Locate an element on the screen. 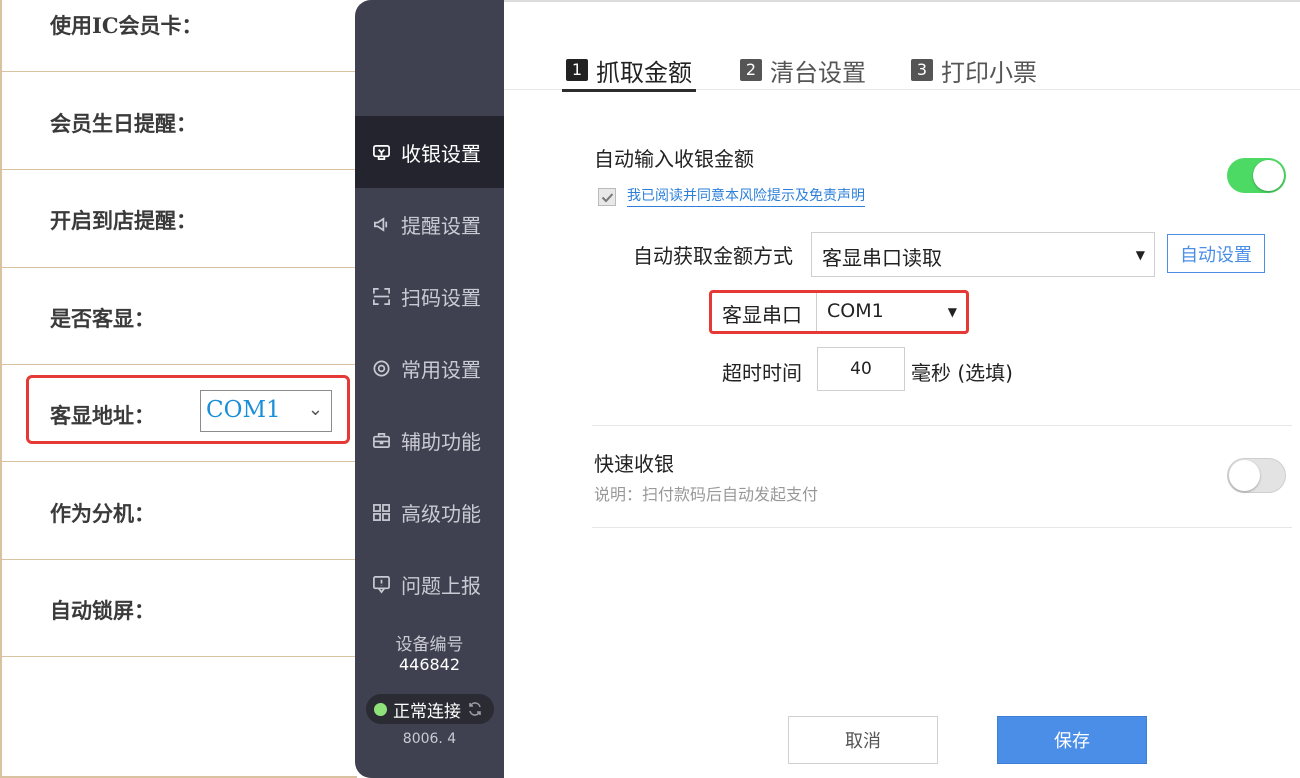 The width and height of the screenshot is (1300, 778). sidebar-item-advanced: 高级功能 is located at coordinates (429, 512).